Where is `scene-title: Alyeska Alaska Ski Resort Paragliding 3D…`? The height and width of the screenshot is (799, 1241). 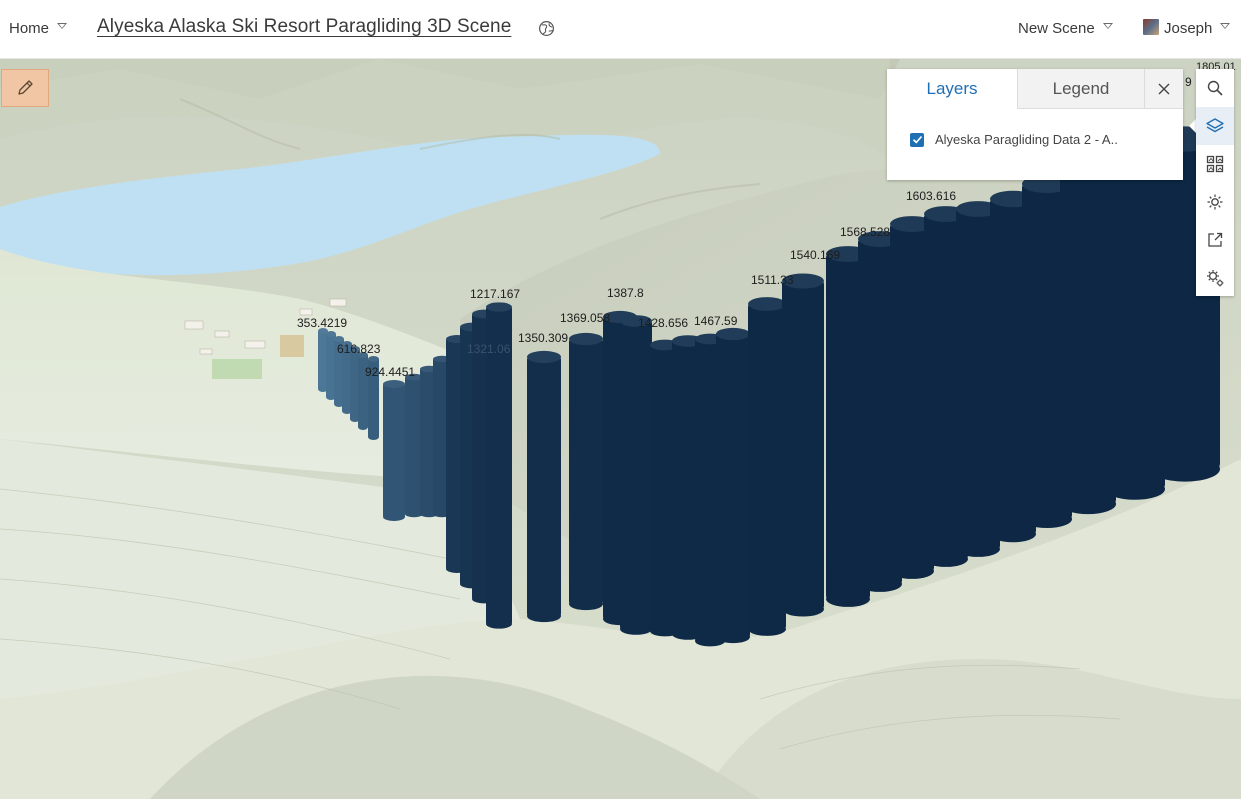
scene-title: Alyeska Alaska Ski Resort Paragliding 3D… is located at coordinates (304, 27).